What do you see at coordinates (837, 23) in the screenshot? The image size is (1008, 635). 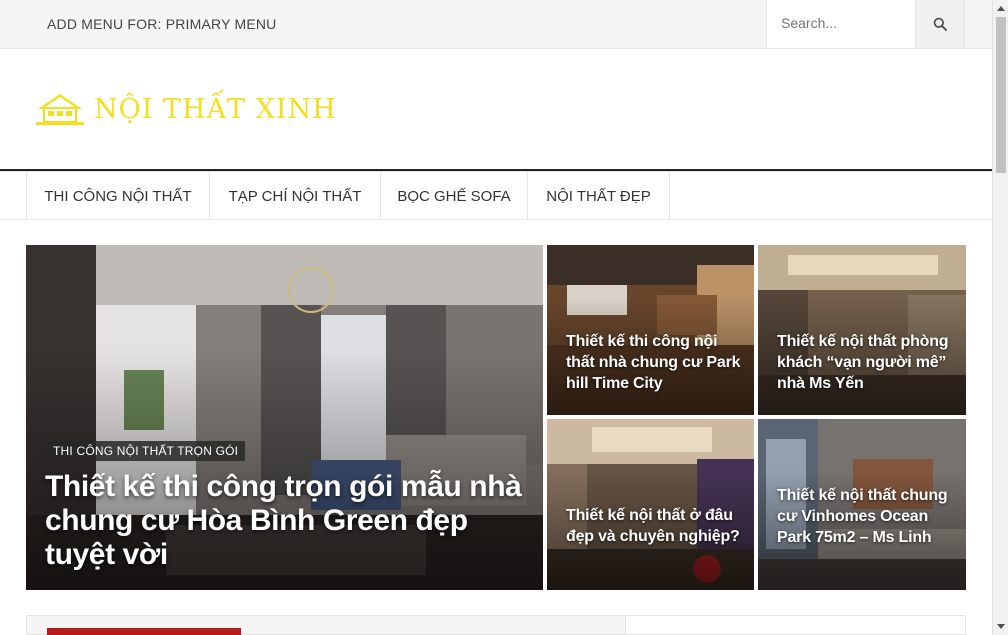 I see `search-input` at bounding box center [837, 23].